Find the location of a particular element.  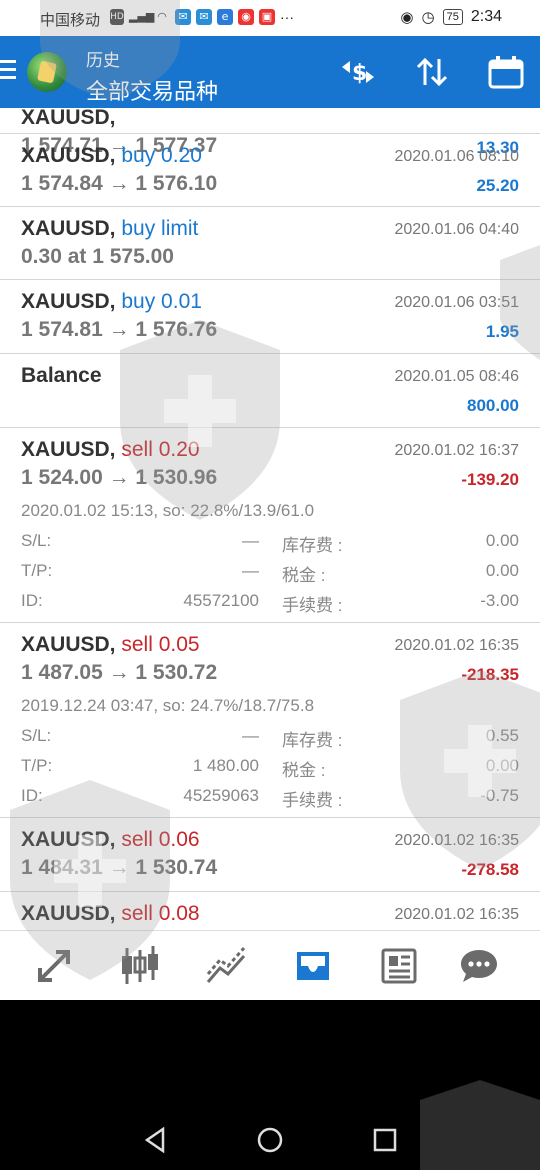

inbox-icon is located at coordinates (313, 966).